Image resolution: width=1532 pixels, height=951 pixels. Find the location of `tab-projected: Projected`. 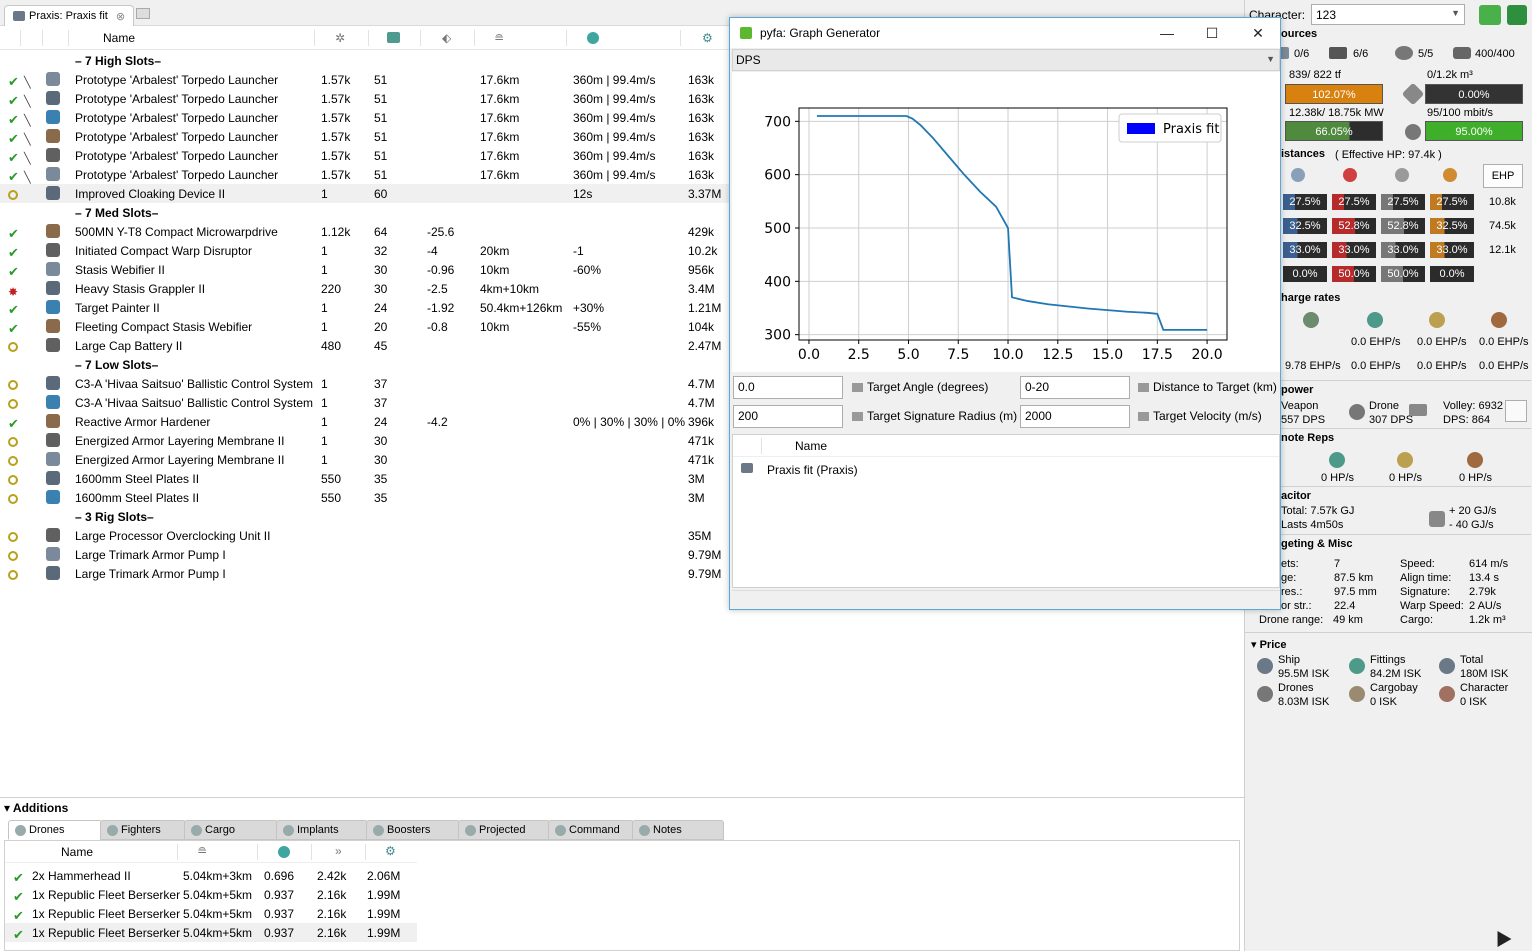

tab-projected: Projected is located at coordinates (504, 830).